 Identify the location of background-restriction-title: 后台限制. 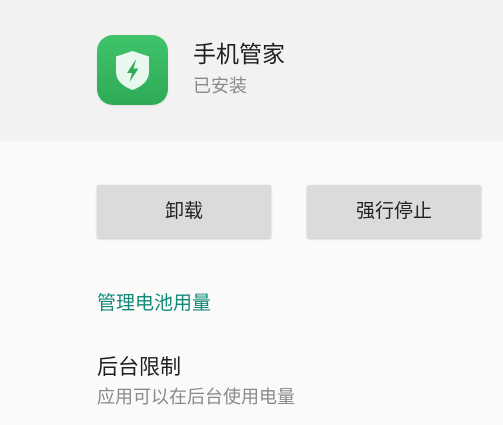
(139, 367).